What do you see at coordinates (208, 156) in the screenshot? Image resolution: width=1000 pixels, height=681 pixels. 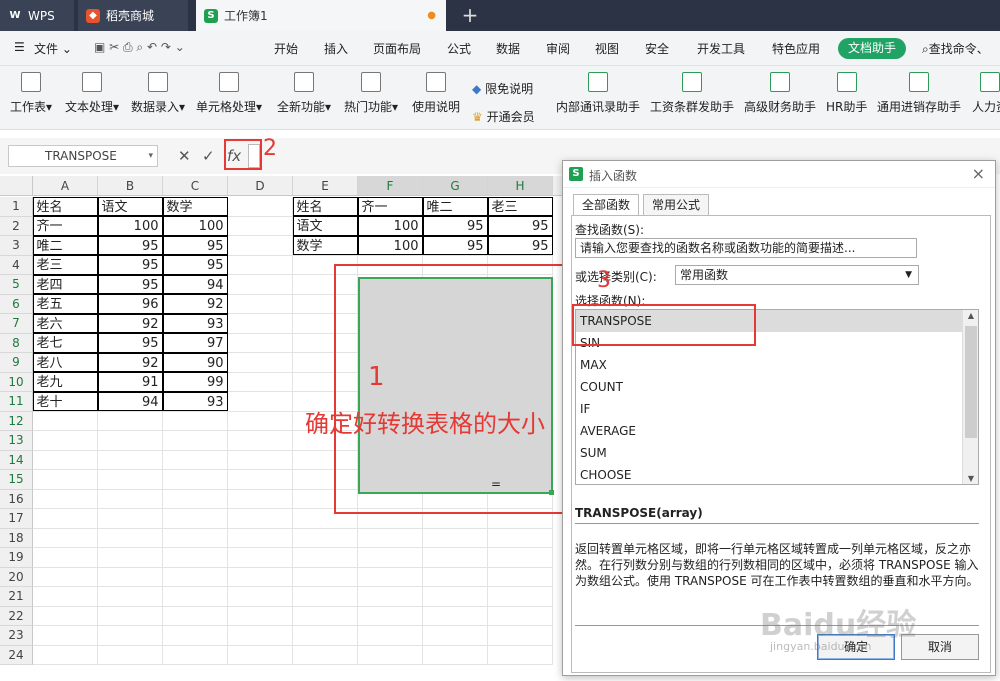 I see `confirm-formula-button: ✓` at bounding box center [208, 156].